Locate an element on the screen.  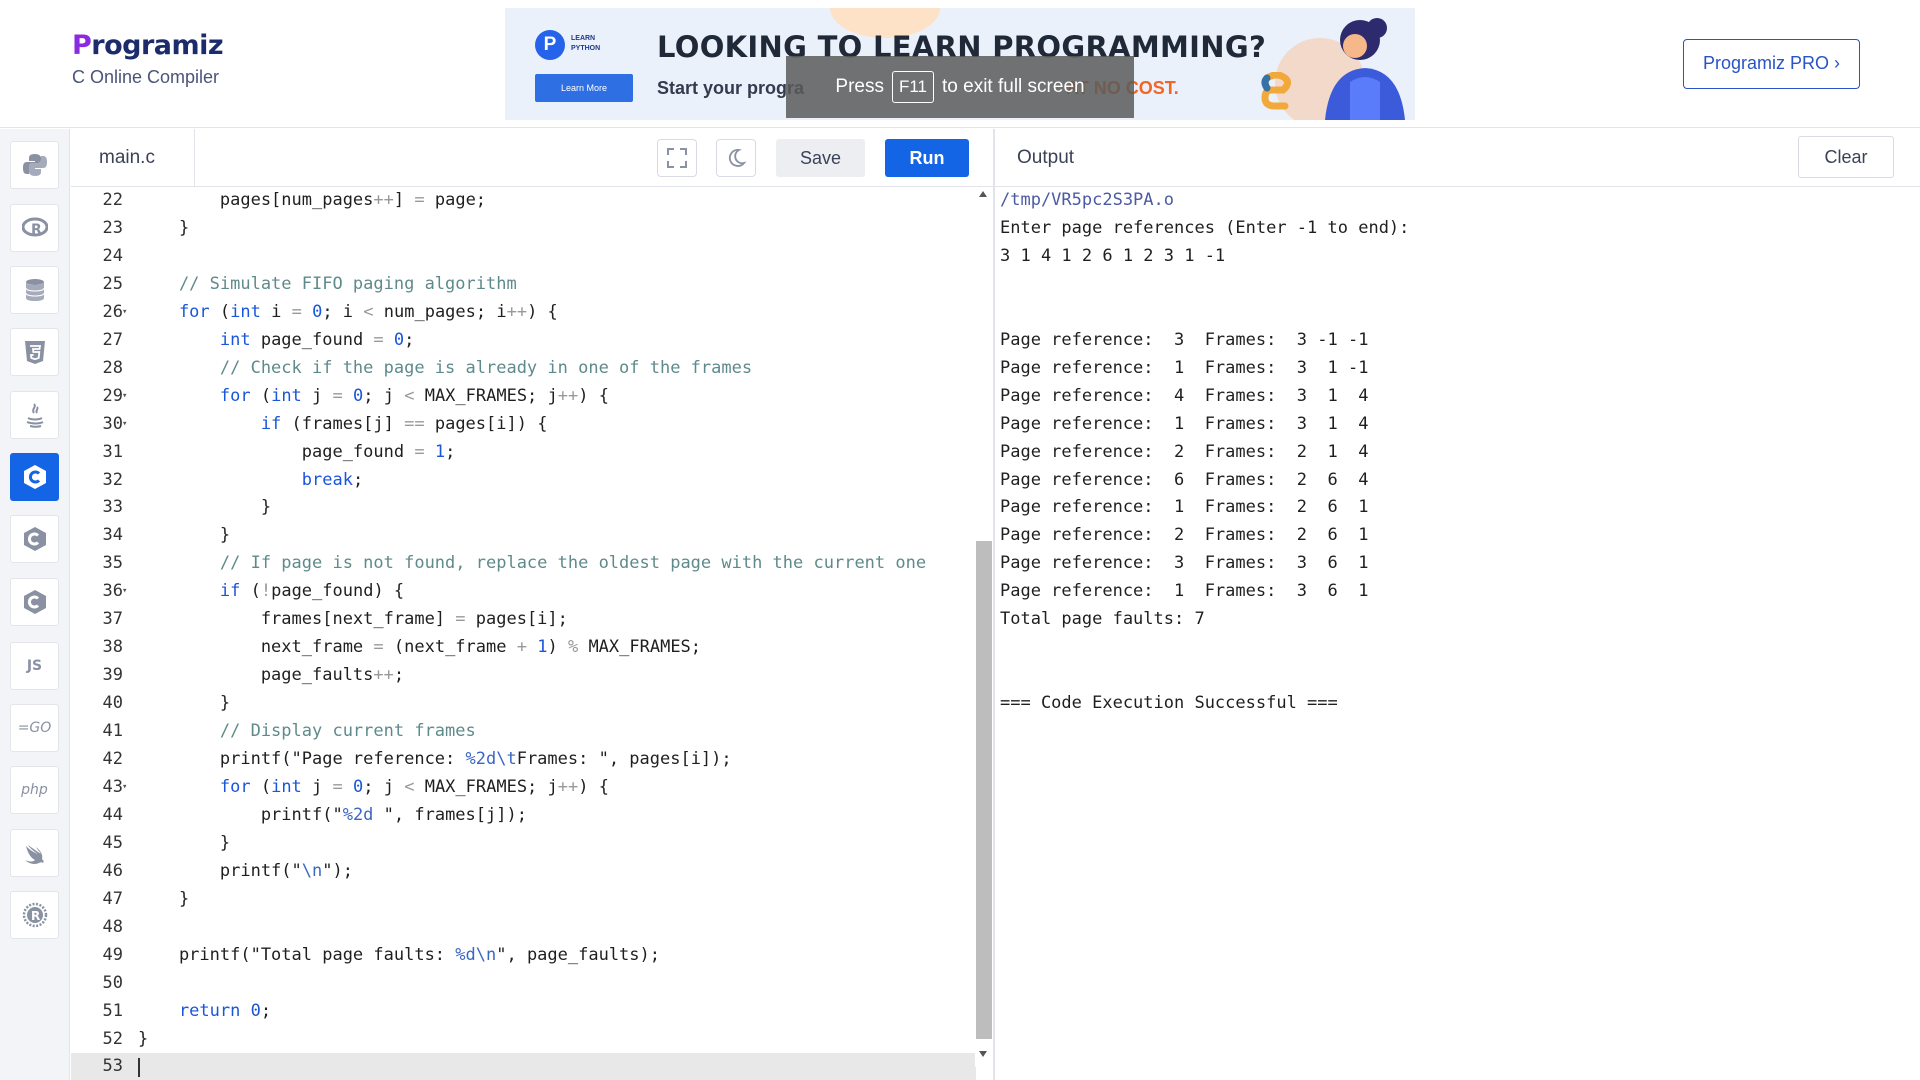
python-icon is located at coordinates (34, 165).